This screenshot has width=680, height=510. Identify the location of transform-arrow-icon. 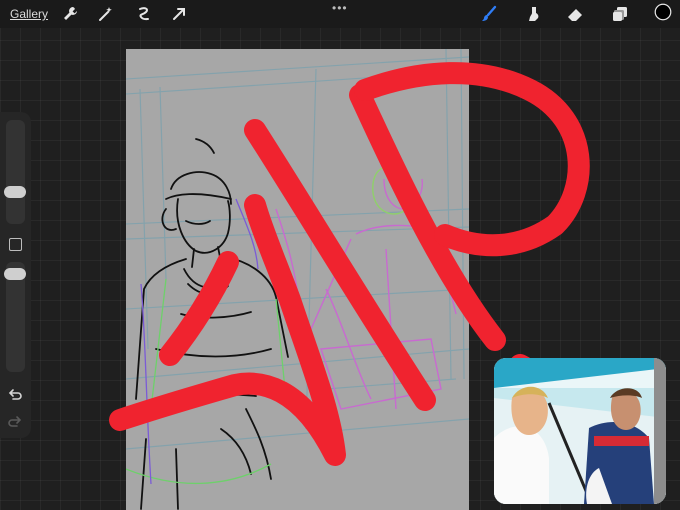
(179, 14).